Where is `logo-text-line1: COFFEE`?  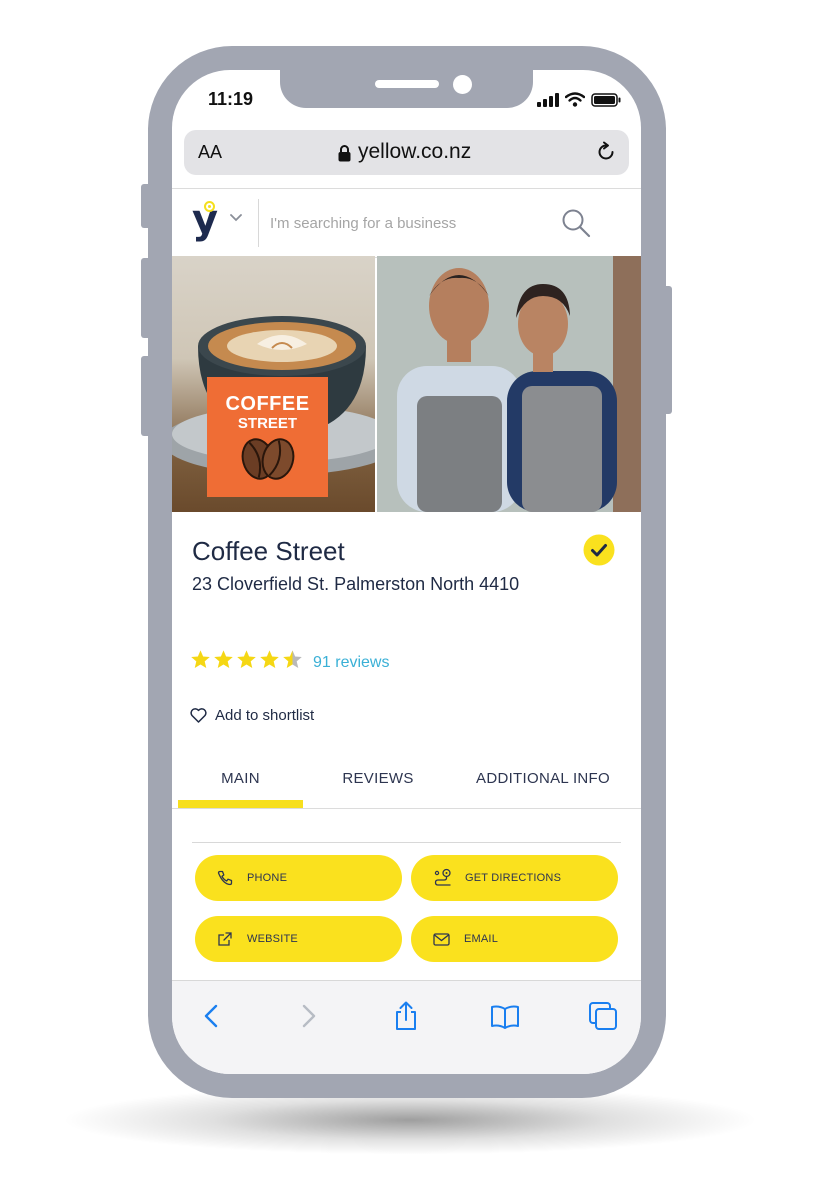
logo-text-line1: COFFEE is located at coordinates (267, 404).